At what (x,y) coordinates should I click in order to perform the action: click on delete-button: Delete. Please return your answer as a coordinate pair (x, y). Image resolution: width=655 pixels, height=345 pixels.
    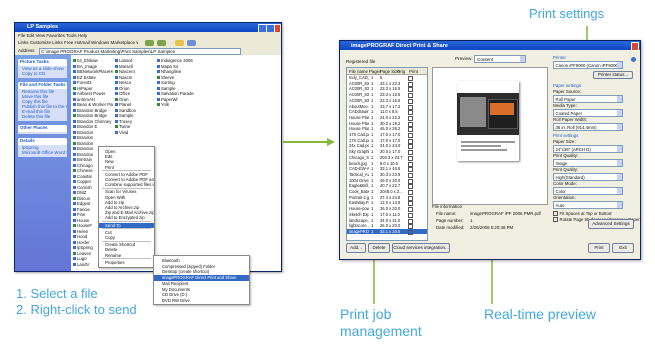
    Looking at the image, I should click on (379, 248).